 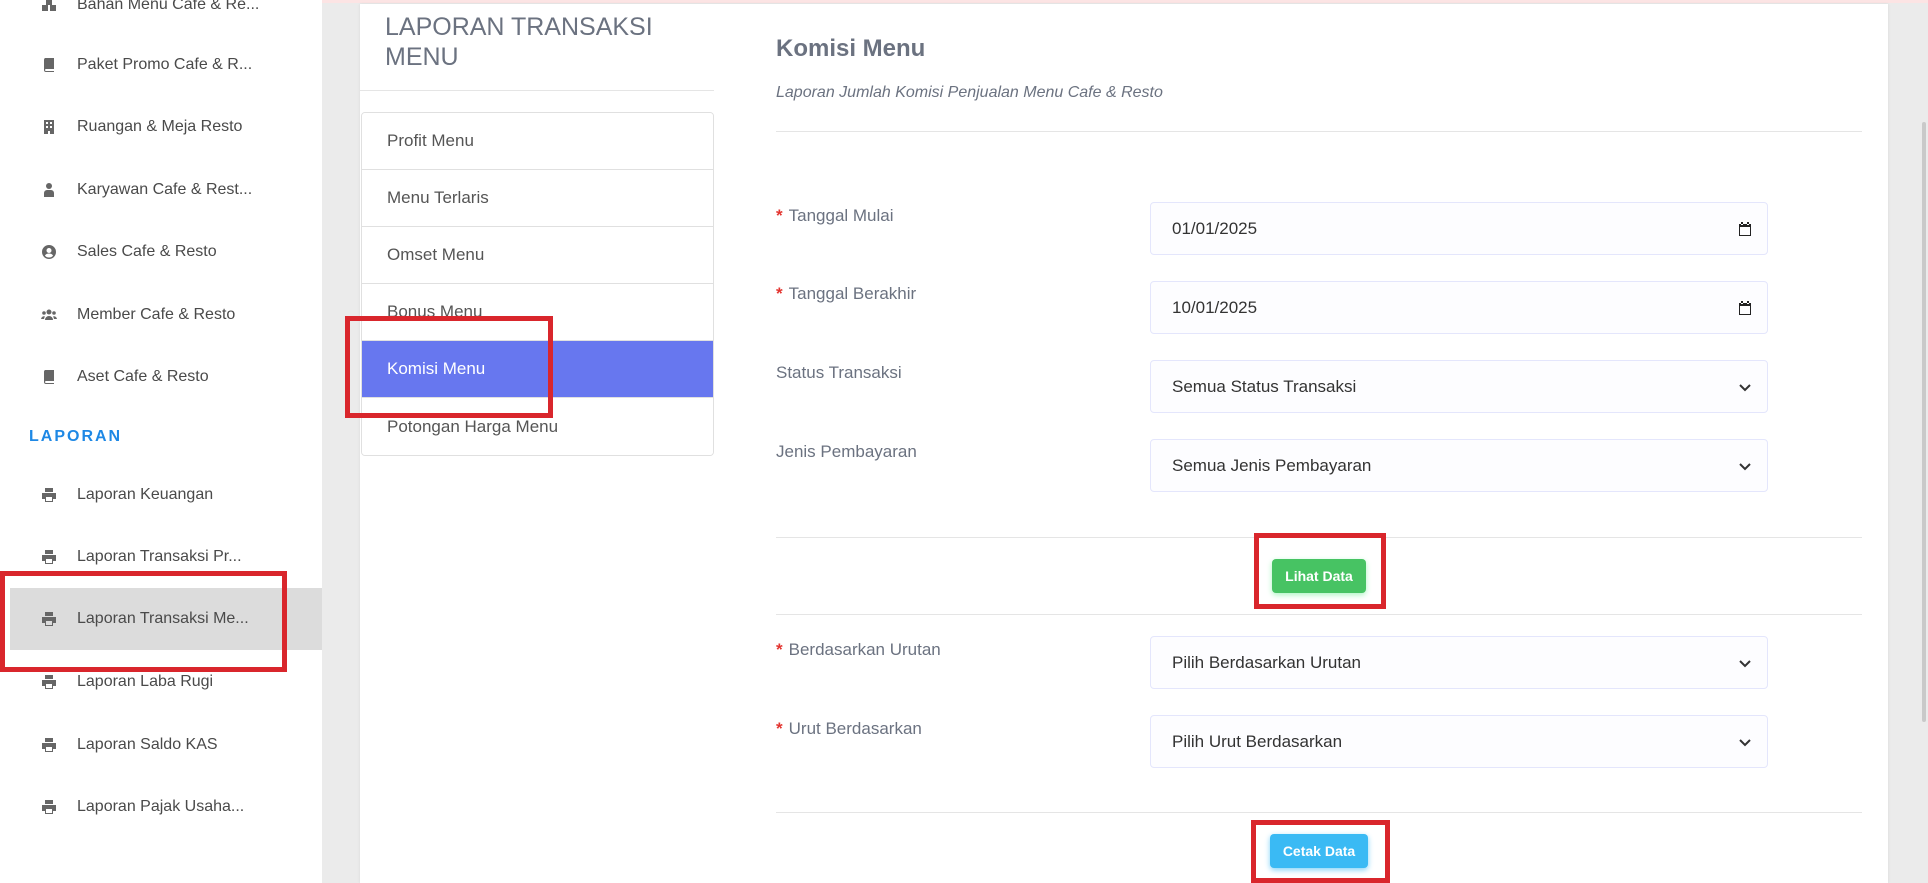 I want to click on sidebar-item-sales: Sales Cafe & Resto, so click(x=161, y=252).